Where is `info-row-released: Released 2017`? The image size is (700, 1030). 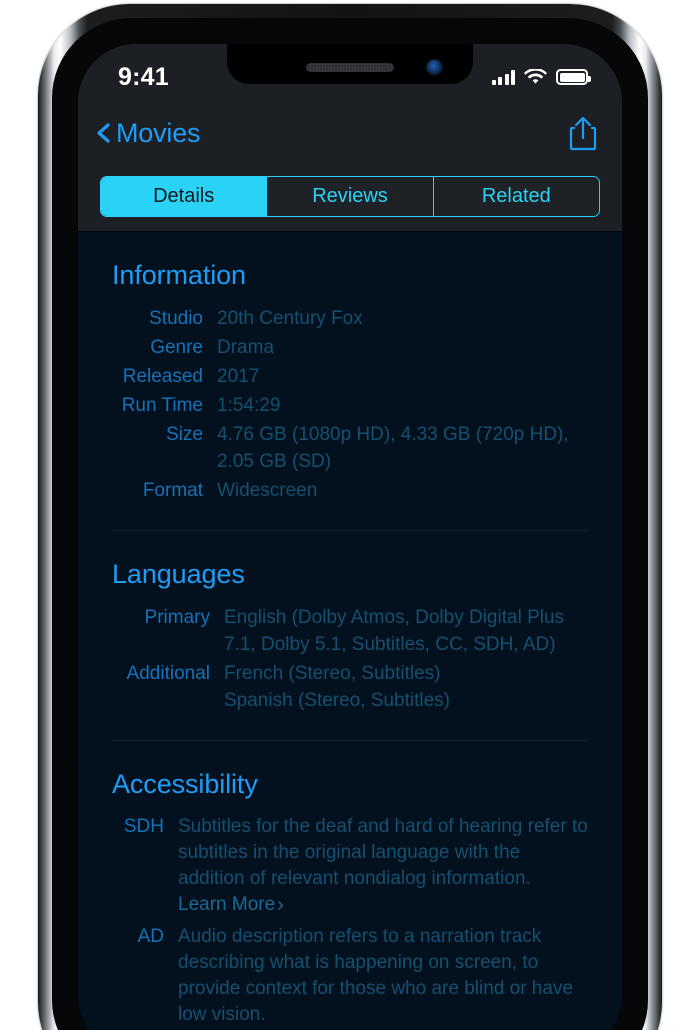 info-row-released: Released 2017 is located at coordinates (350, 376).